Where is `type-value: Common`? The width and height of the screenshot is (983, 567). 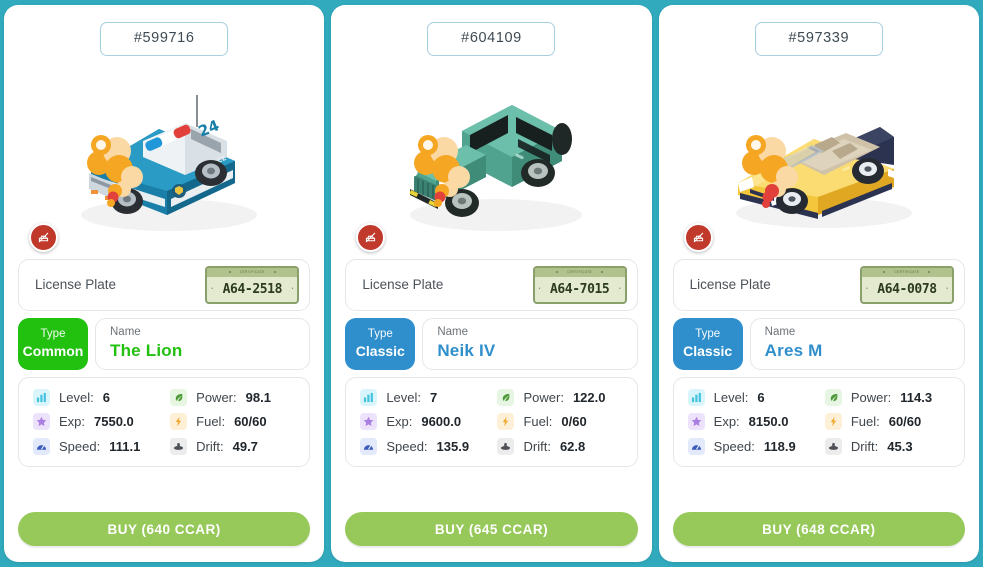
type-value: Common is located at coordinates (53, 350).